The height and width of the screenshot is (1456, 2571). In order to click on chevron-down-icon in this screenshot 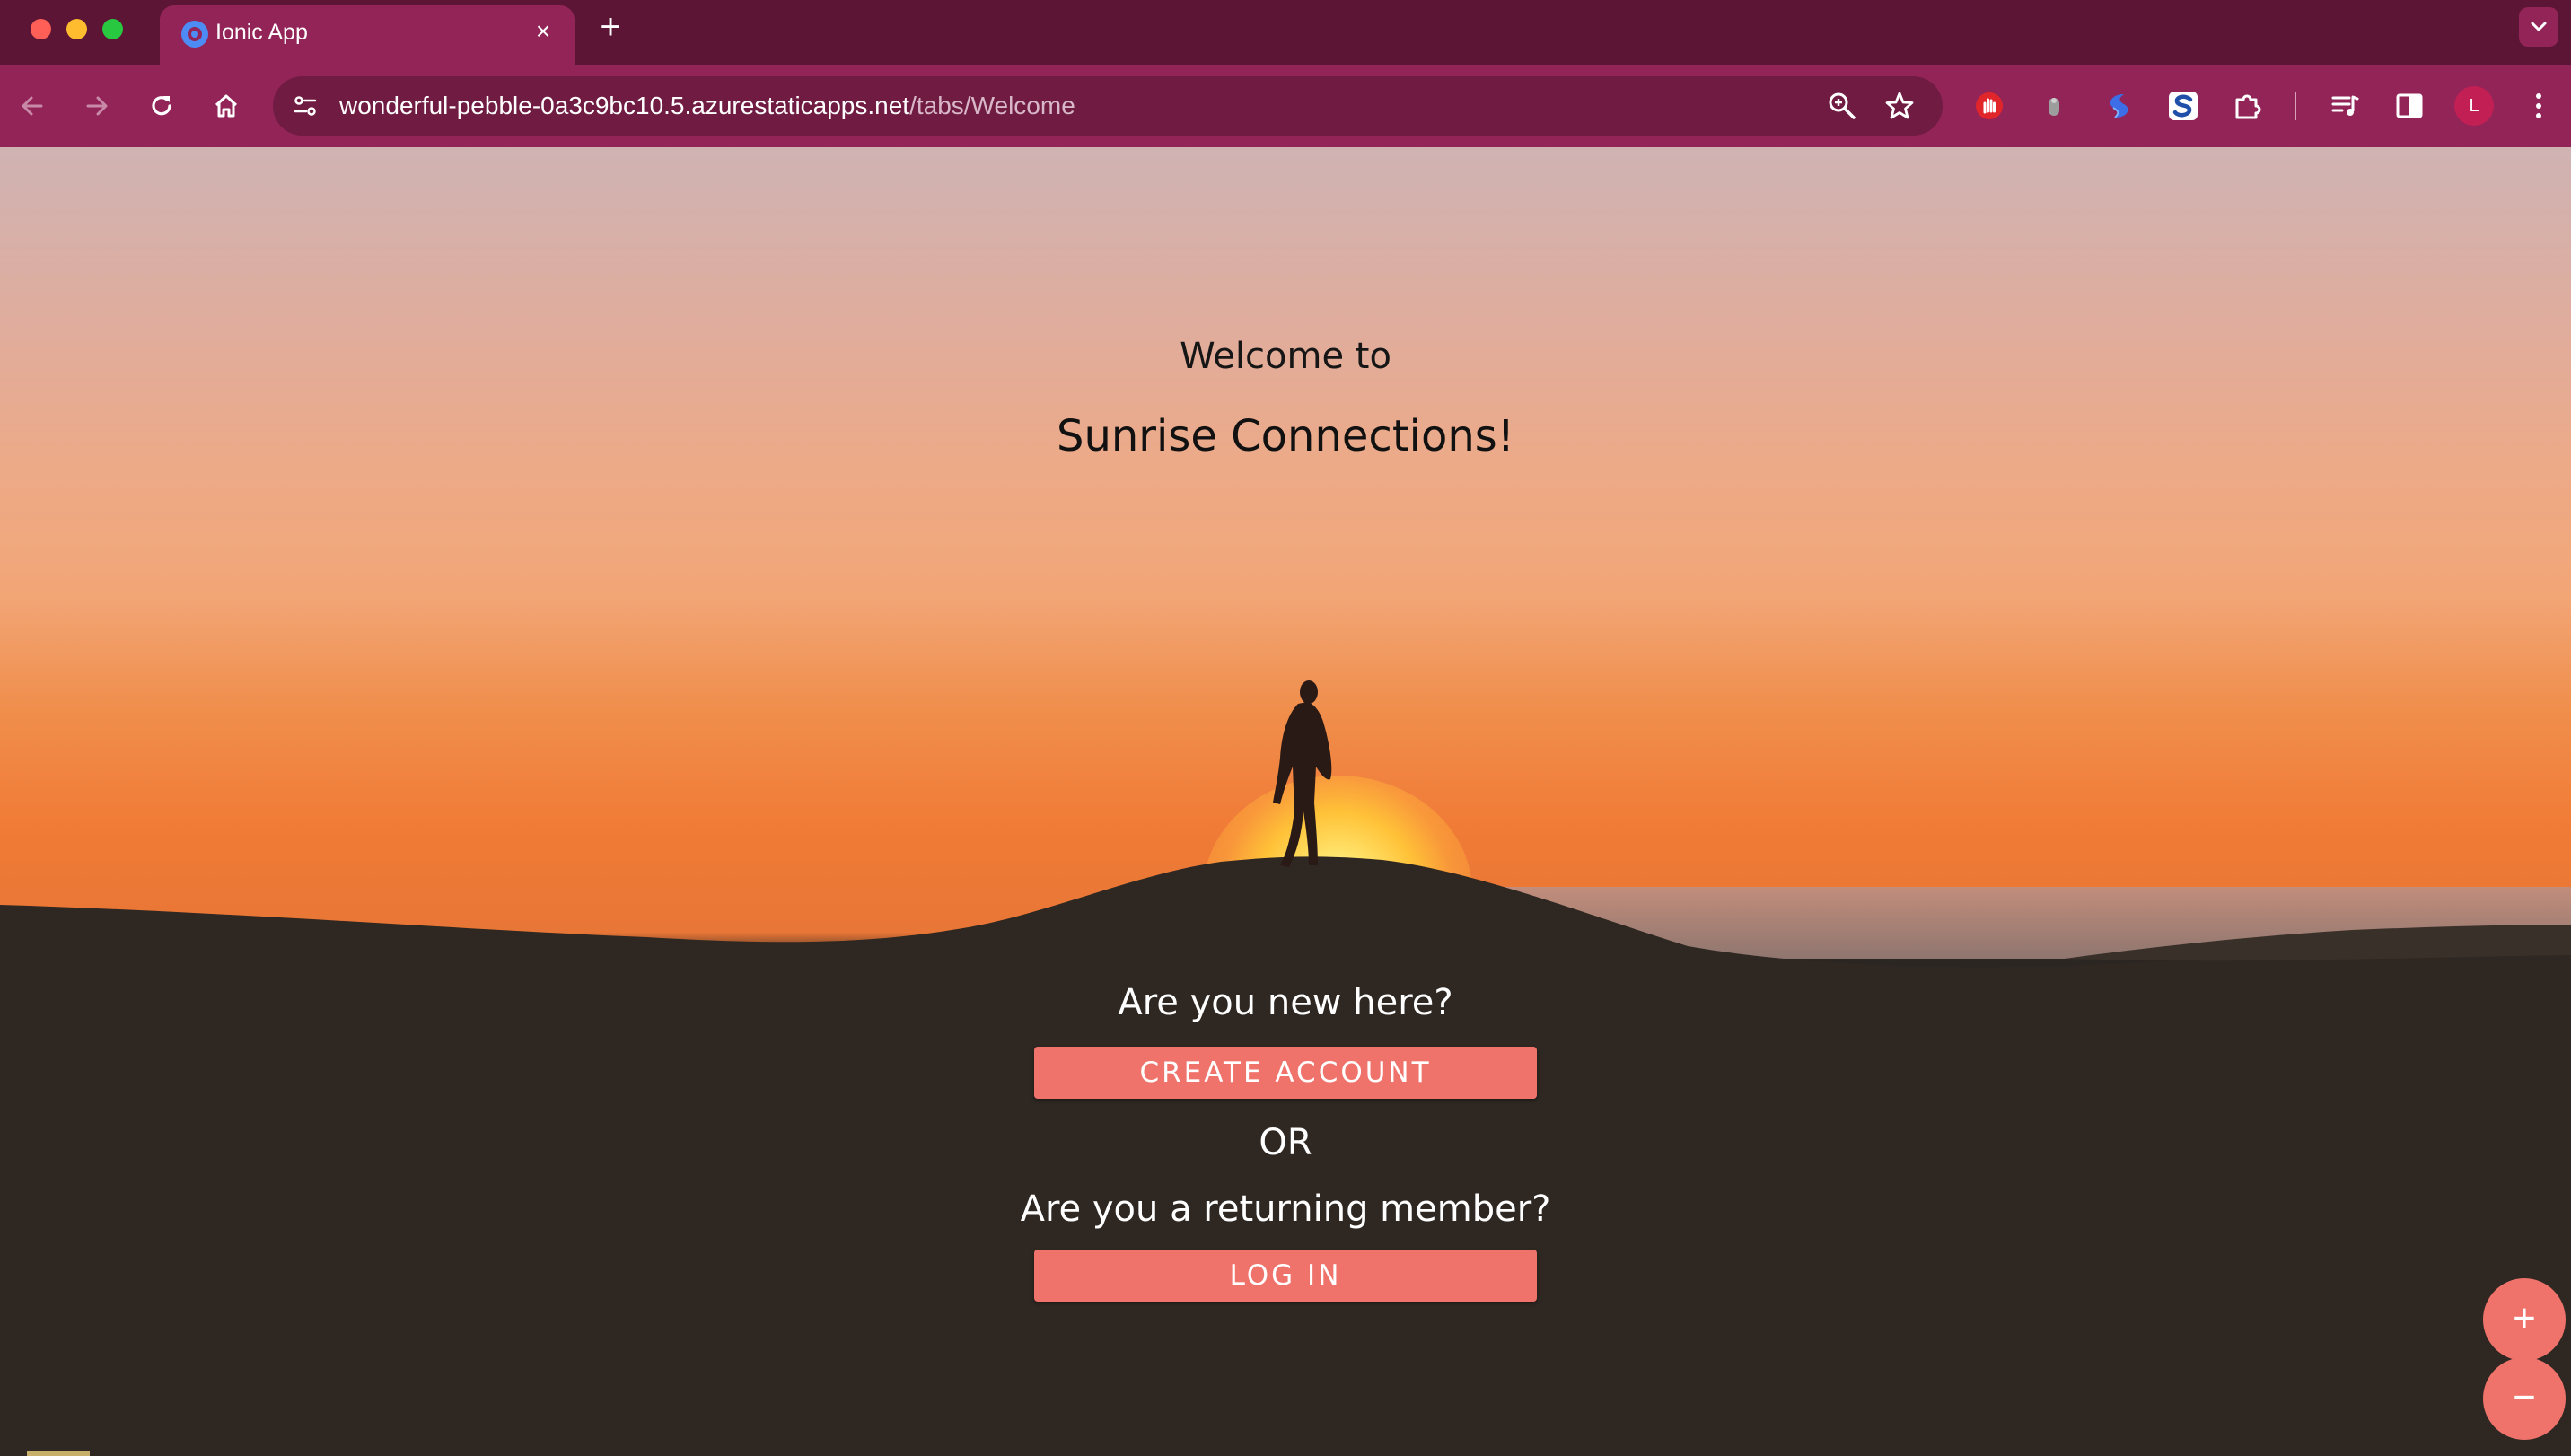, I will do `click(2539, 27)`.